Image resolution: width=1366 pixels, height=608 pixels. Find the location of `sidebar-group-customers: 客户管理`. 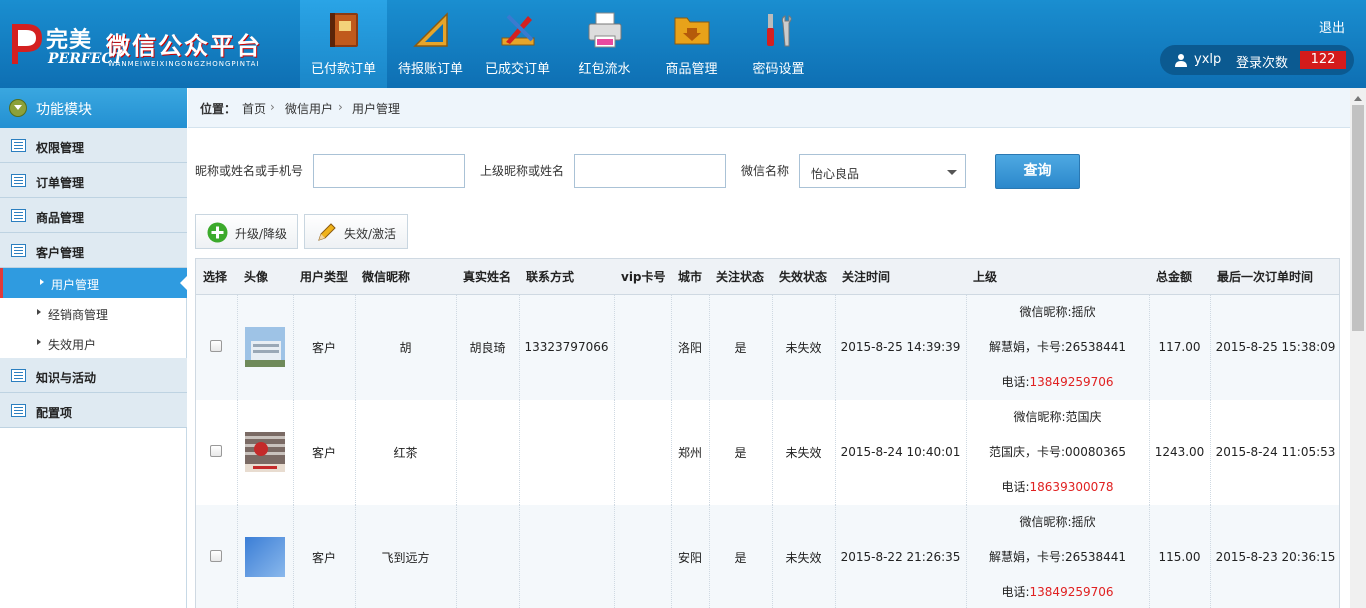

sidebar-group-customers: 客户管理 is located at coordinates (93, 250).